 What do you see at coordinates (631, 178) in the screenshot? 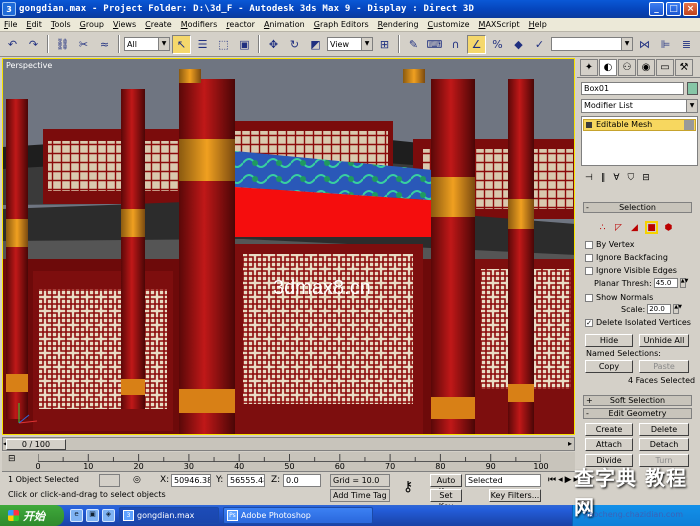
I see `remove-modifier-icon: ⛉` at bounding box center [631, 178].